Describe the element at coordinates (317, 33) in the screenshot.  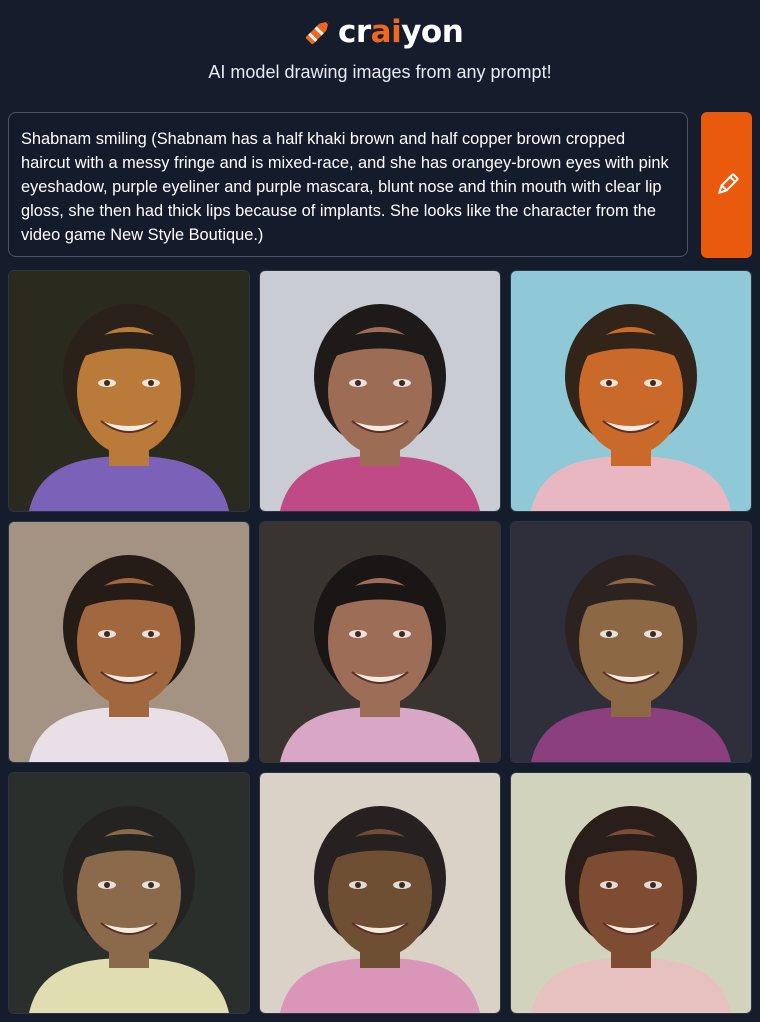
I see `crayon-icon` at that location.